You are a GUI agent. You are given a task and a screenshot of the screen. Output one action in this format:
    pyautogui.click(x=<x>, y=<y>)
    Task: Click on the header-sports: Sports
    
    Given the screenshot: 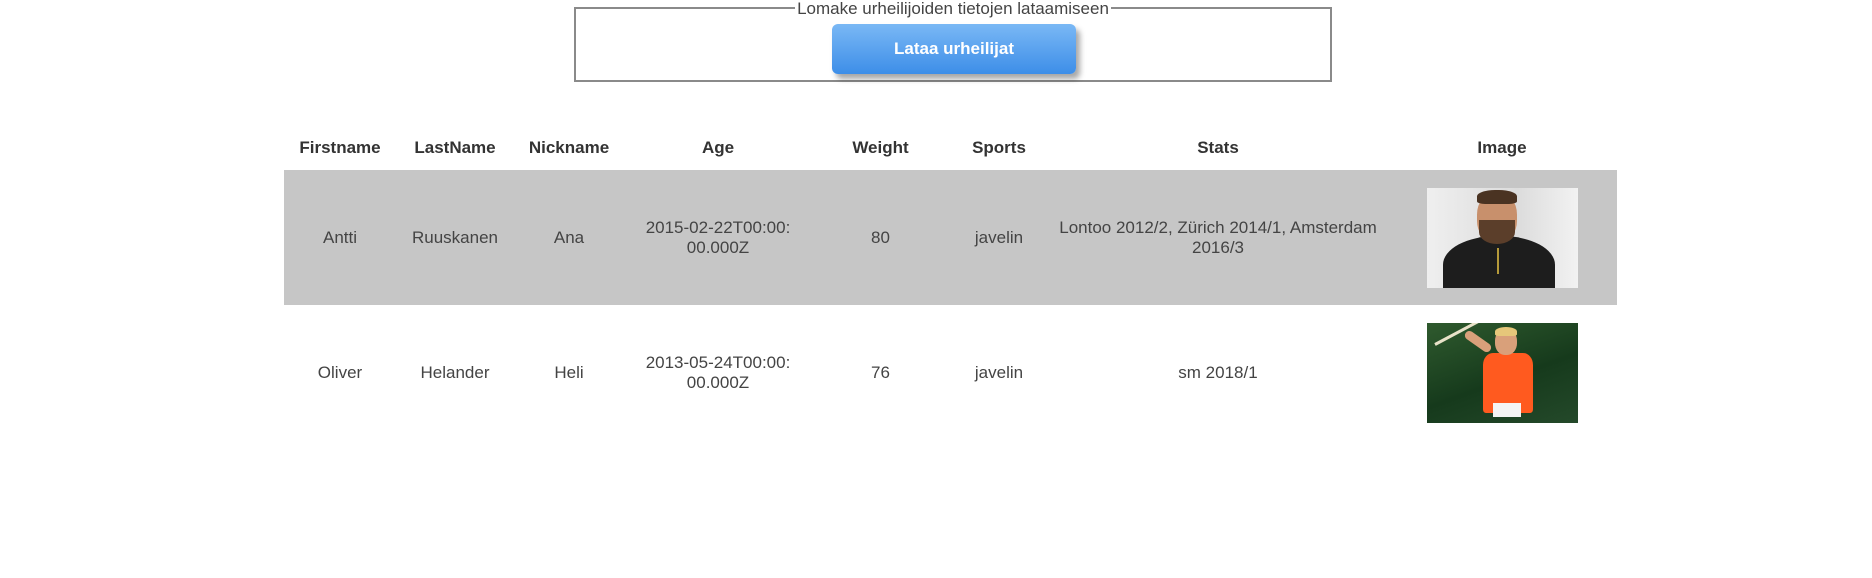 What is the action you would take?
    pyautogui.click(x=999, y=147)
    